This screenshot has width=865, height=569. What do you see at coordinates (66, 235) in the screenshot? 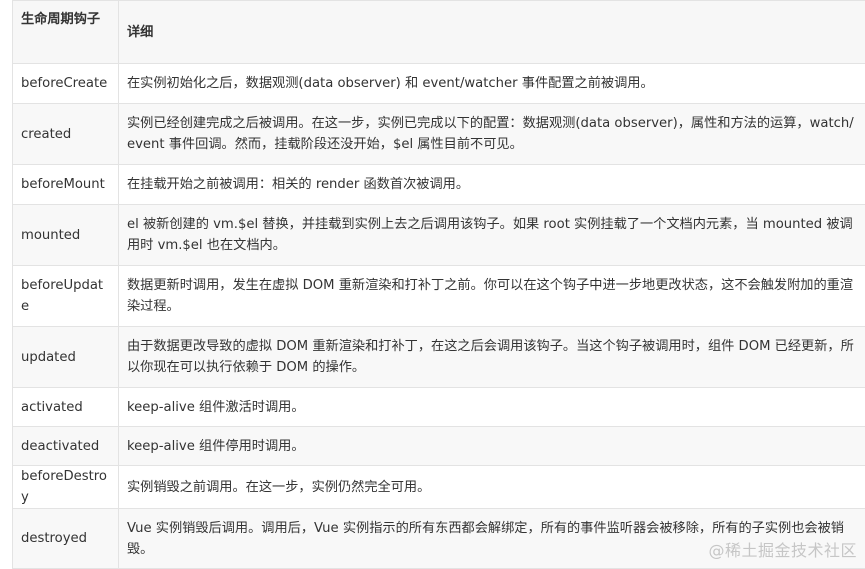
I see `hook-name: mounted` at bounding box center [66, 235].